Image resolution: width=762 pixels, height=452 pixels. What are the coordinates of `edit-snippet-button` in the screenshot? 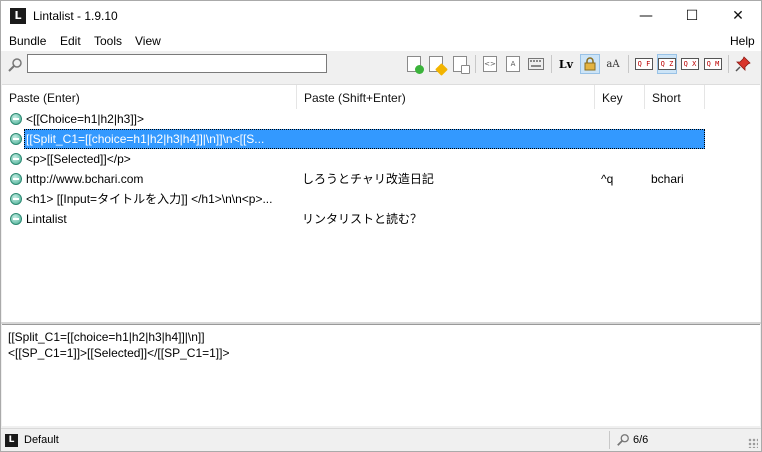 It's located at (437, 65).